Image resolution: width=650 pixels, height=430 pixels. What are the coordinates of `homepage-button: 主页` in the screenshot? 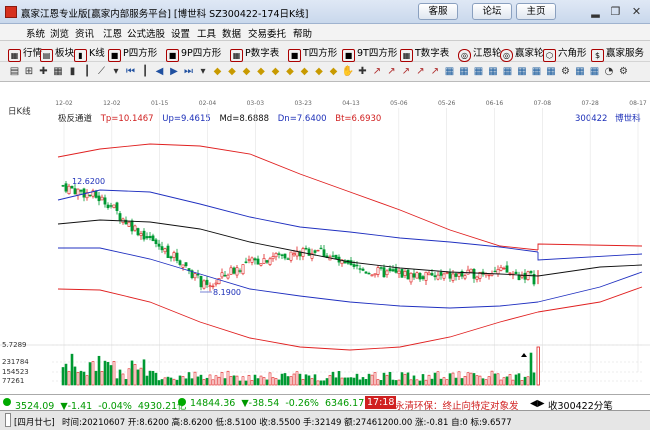 It's located at (536, 11).